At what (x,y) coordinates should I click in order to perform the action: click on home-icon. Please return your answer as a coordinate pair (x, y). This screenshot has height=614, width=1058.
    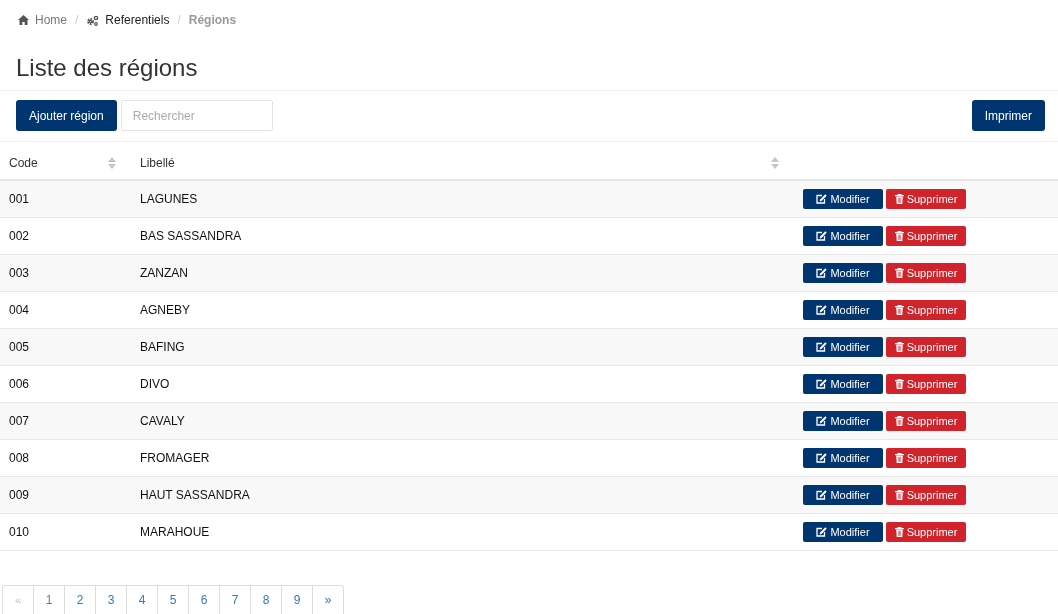
    Looking at the image, I should click on (23, 20).